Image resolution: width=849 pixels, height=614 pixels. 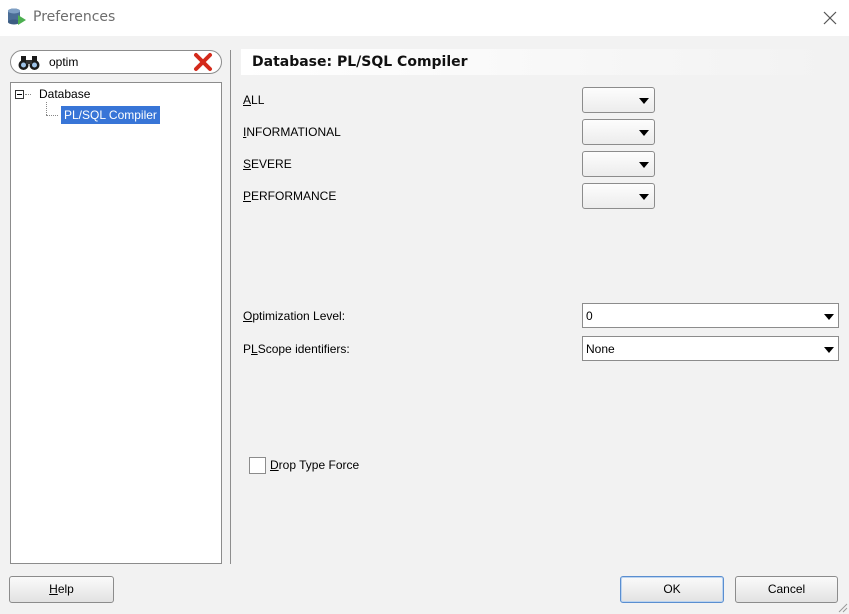 What do you see at coordinates (61, 589) in the screenshot?
I see `help-button: Help` at bounding box center [61, 589].